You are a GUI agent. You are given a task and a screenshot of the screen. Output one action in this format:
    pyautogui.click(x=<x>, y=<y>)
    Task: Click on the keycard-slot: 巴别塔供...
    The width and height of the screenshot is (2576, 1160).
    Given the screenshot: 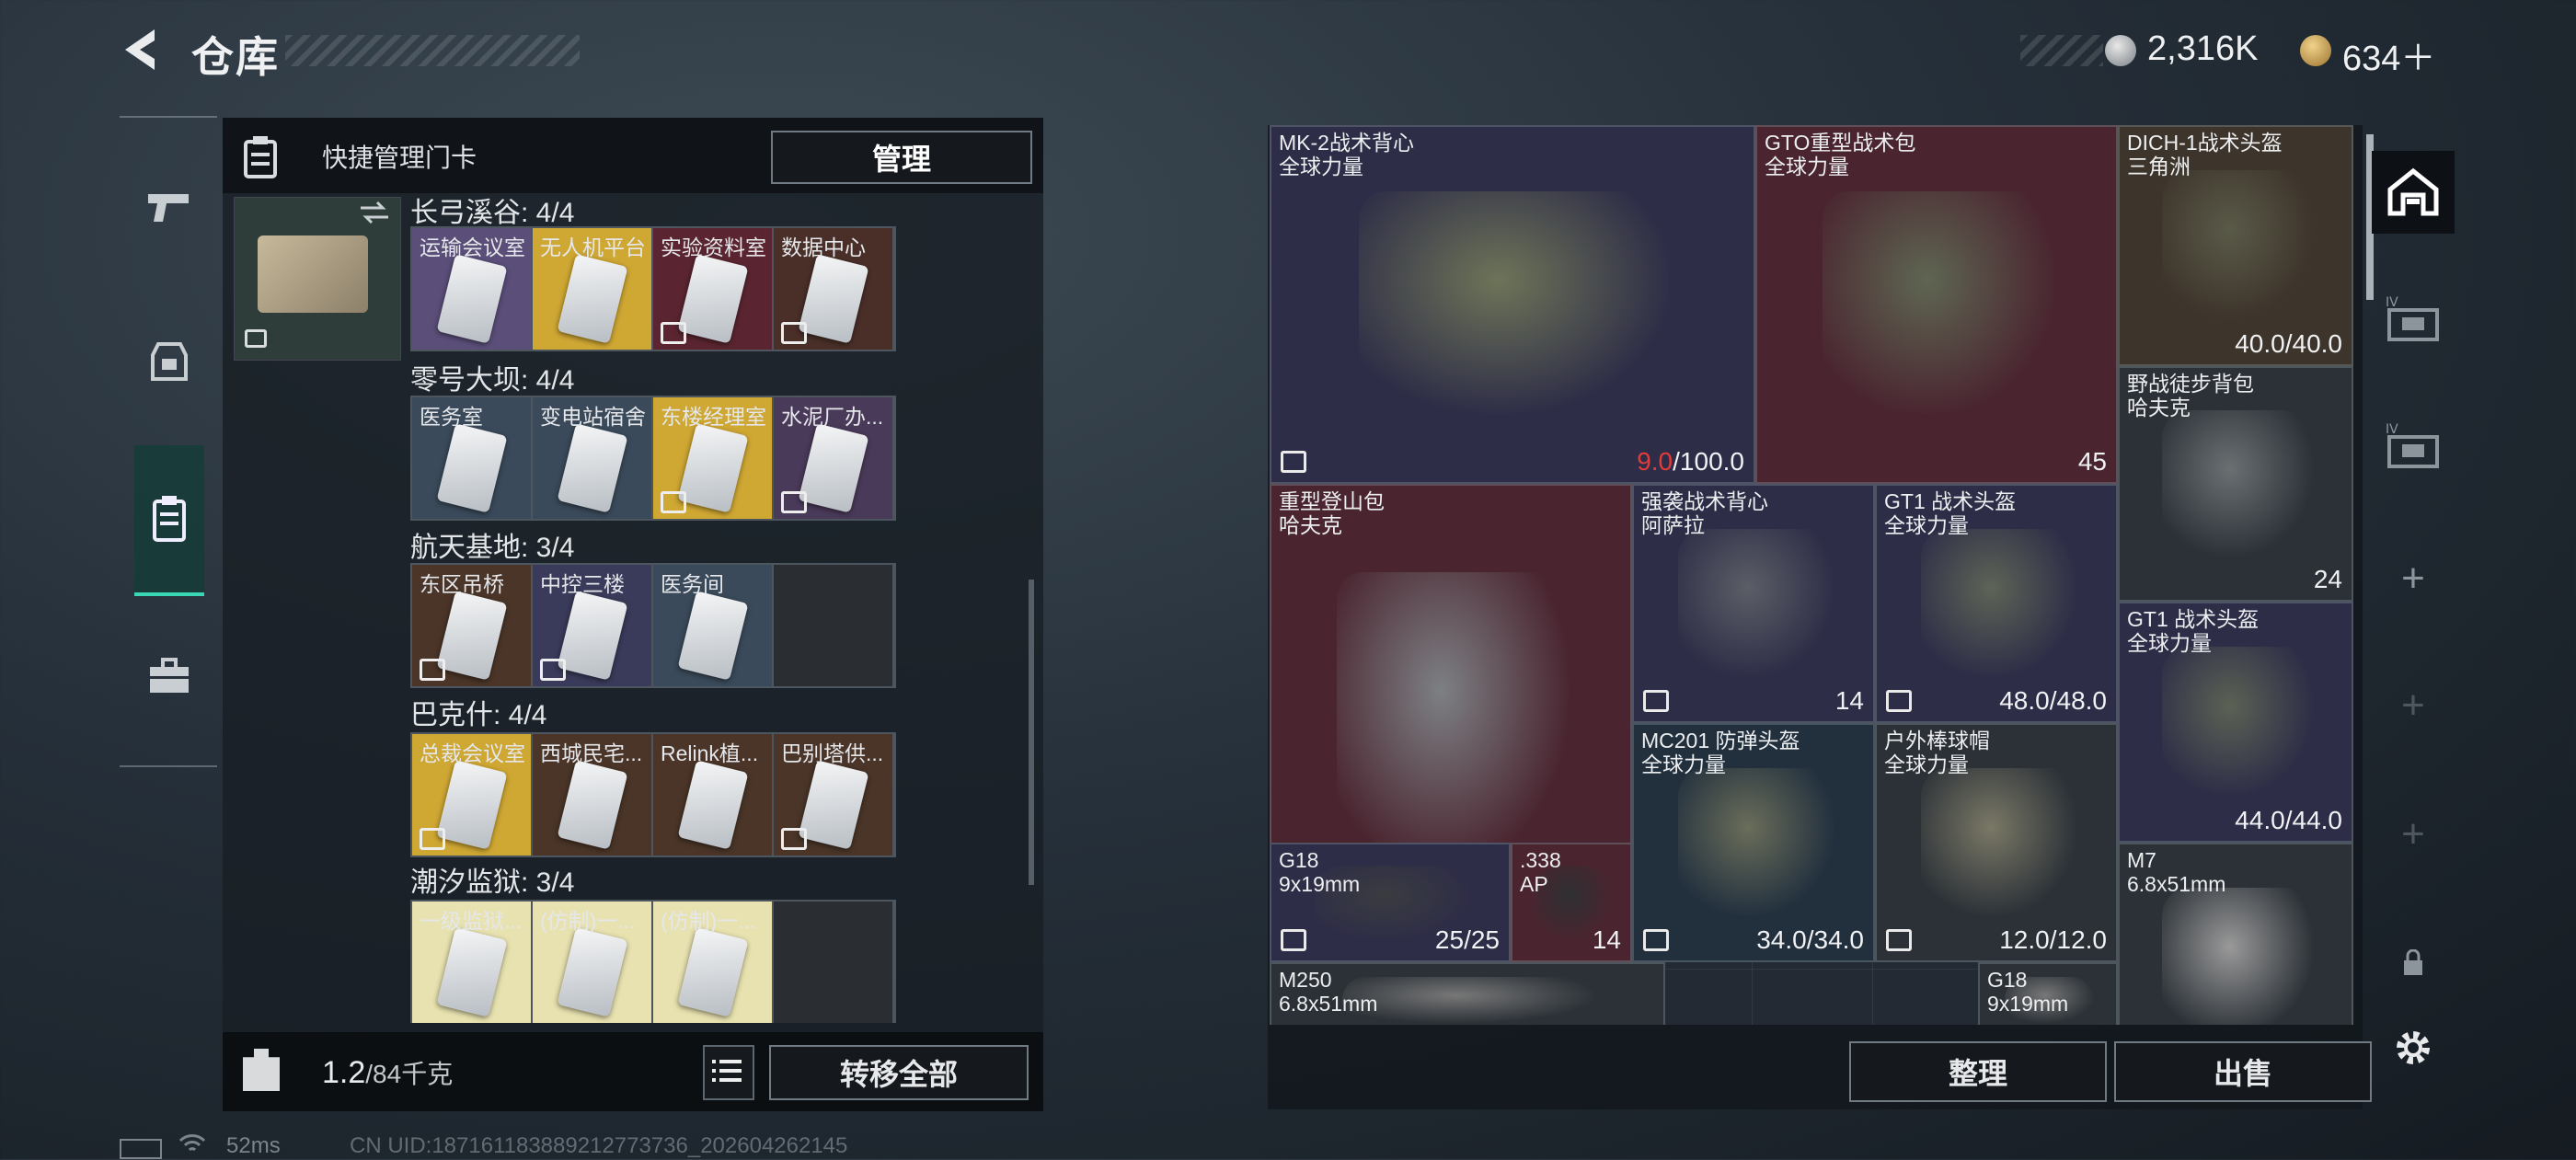 What is the action you would take?
    pyautogui.click(x=834, y=795)
    